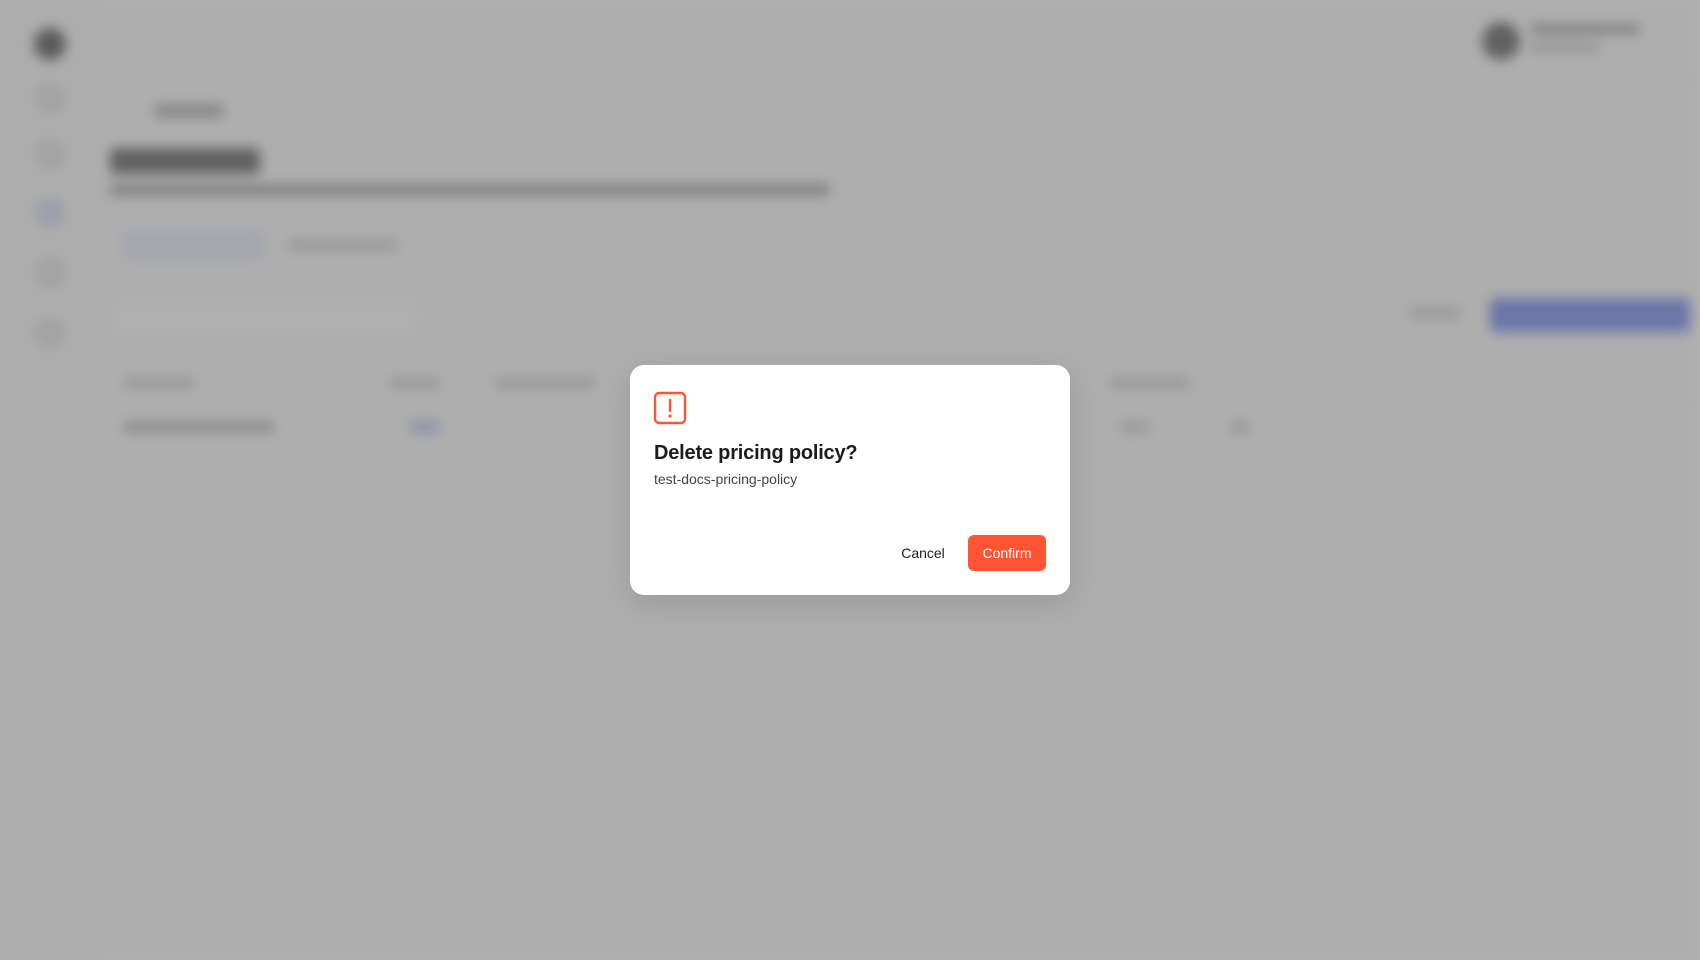 The height and width of the screenshot is (960, 1700). What do you see at coordinates (756, 453) in the screenshot?
I see `dialog-title: Delete pricing policy?` at bounding box center [756, 453].